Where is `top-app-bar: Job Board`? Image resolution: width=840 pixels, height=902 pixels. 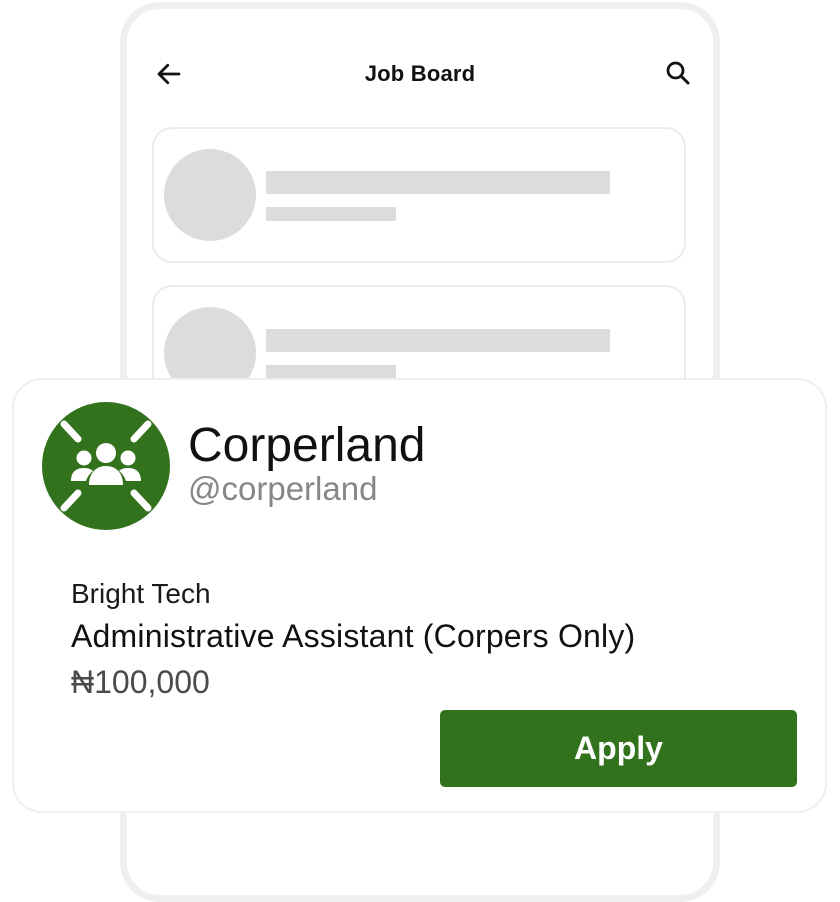
top-app-bar: Job Board is located at coordinates (420, 74).